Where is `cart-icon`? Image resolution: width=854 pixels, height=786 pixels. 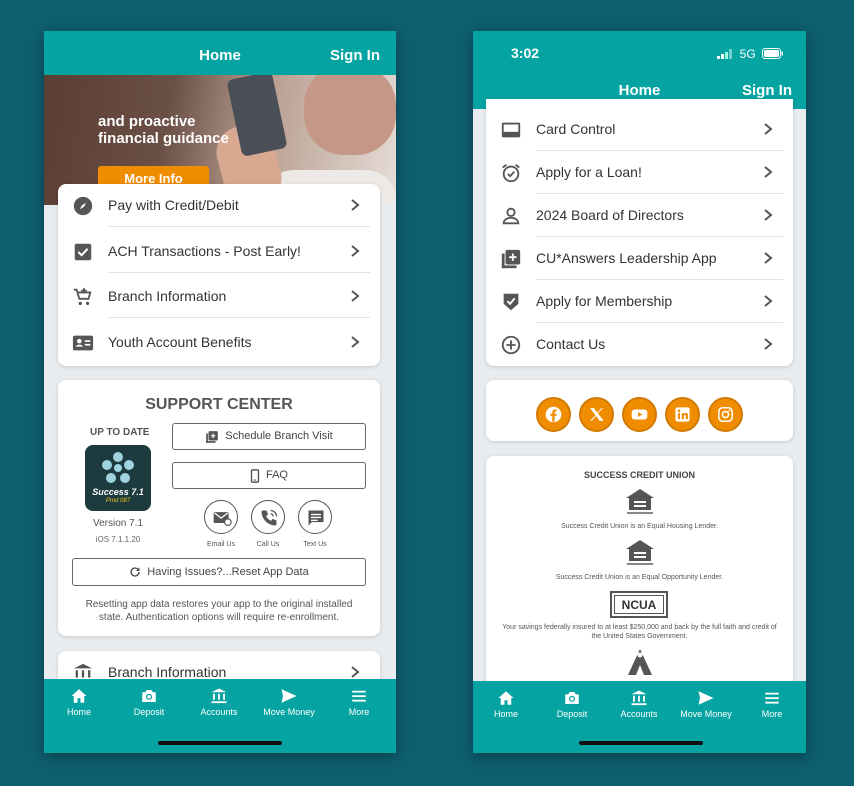
cart-icon is located at coordinates (82, 296).